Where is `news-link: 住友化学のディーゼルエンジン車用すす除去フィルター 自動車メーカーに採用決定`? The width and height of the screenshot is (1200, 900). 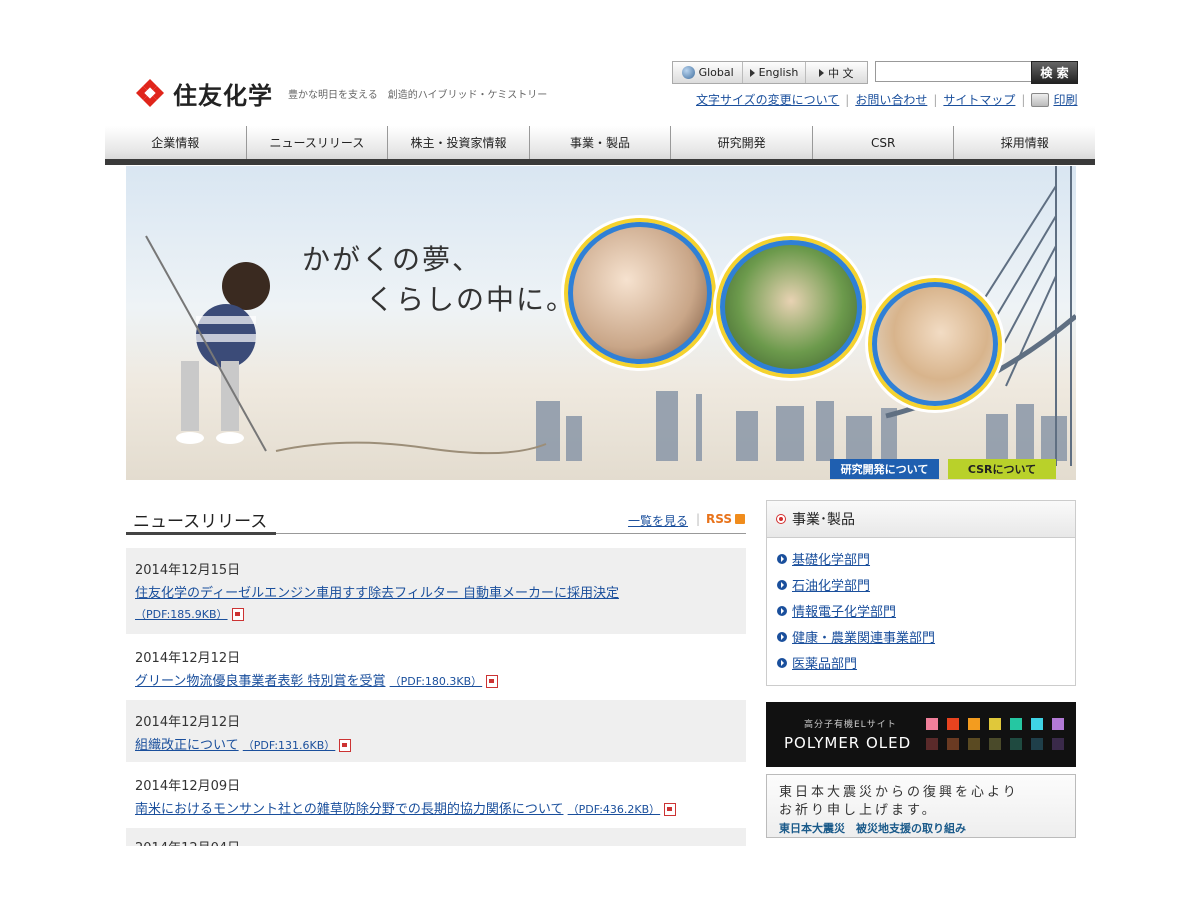
news-link: 住友化学のディーゼルエンジン車用すす除去フィルター 自動車メーカーに採用決定 is located at coordinates (377, 593).